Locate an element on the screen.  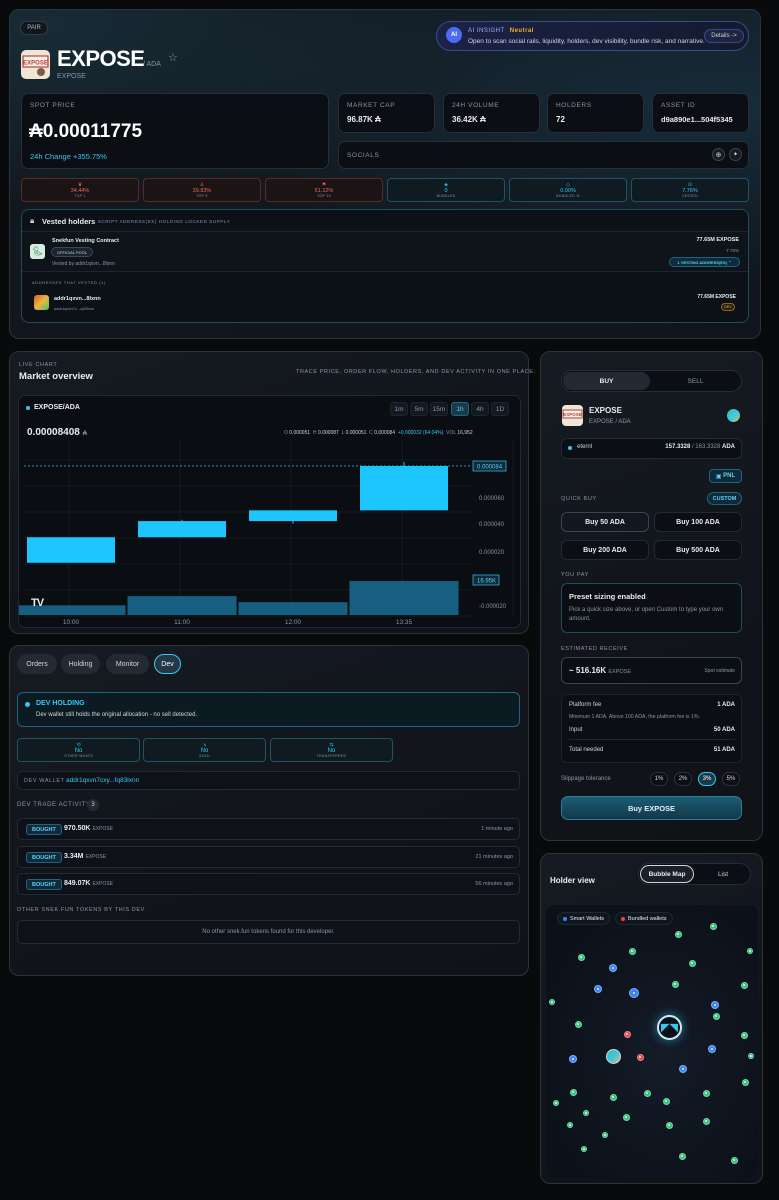
buy-50-button: Buy 50 ADA is located at coordinates (605, 522).